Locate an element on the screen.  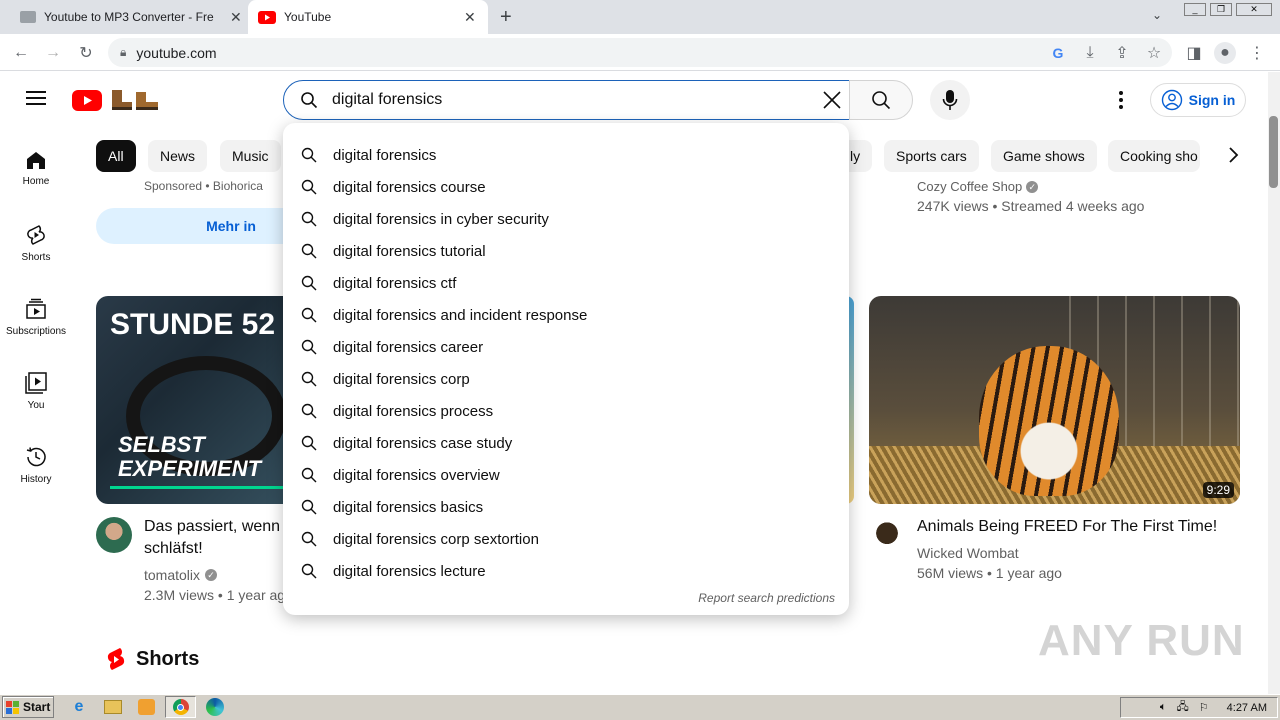
volume-icon: 🔈︎ is located at coordinates (1163, 707).